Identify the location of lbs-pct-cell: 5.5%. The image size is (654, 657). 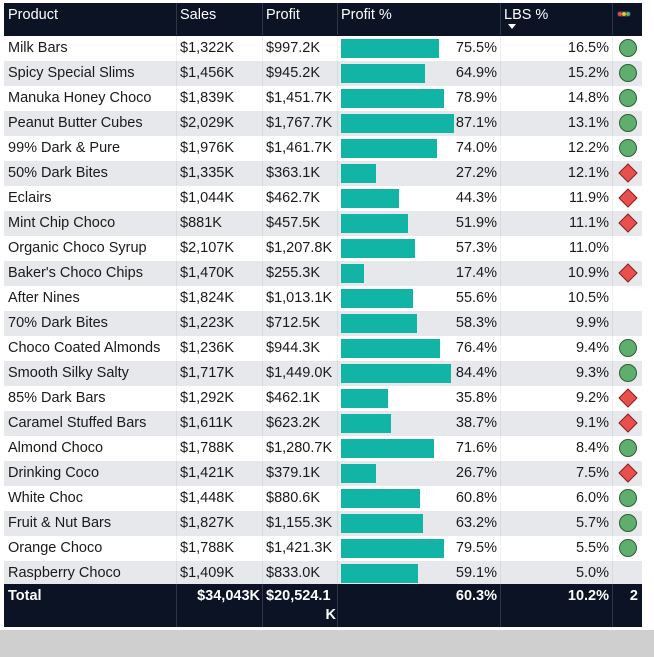
(592, 548).